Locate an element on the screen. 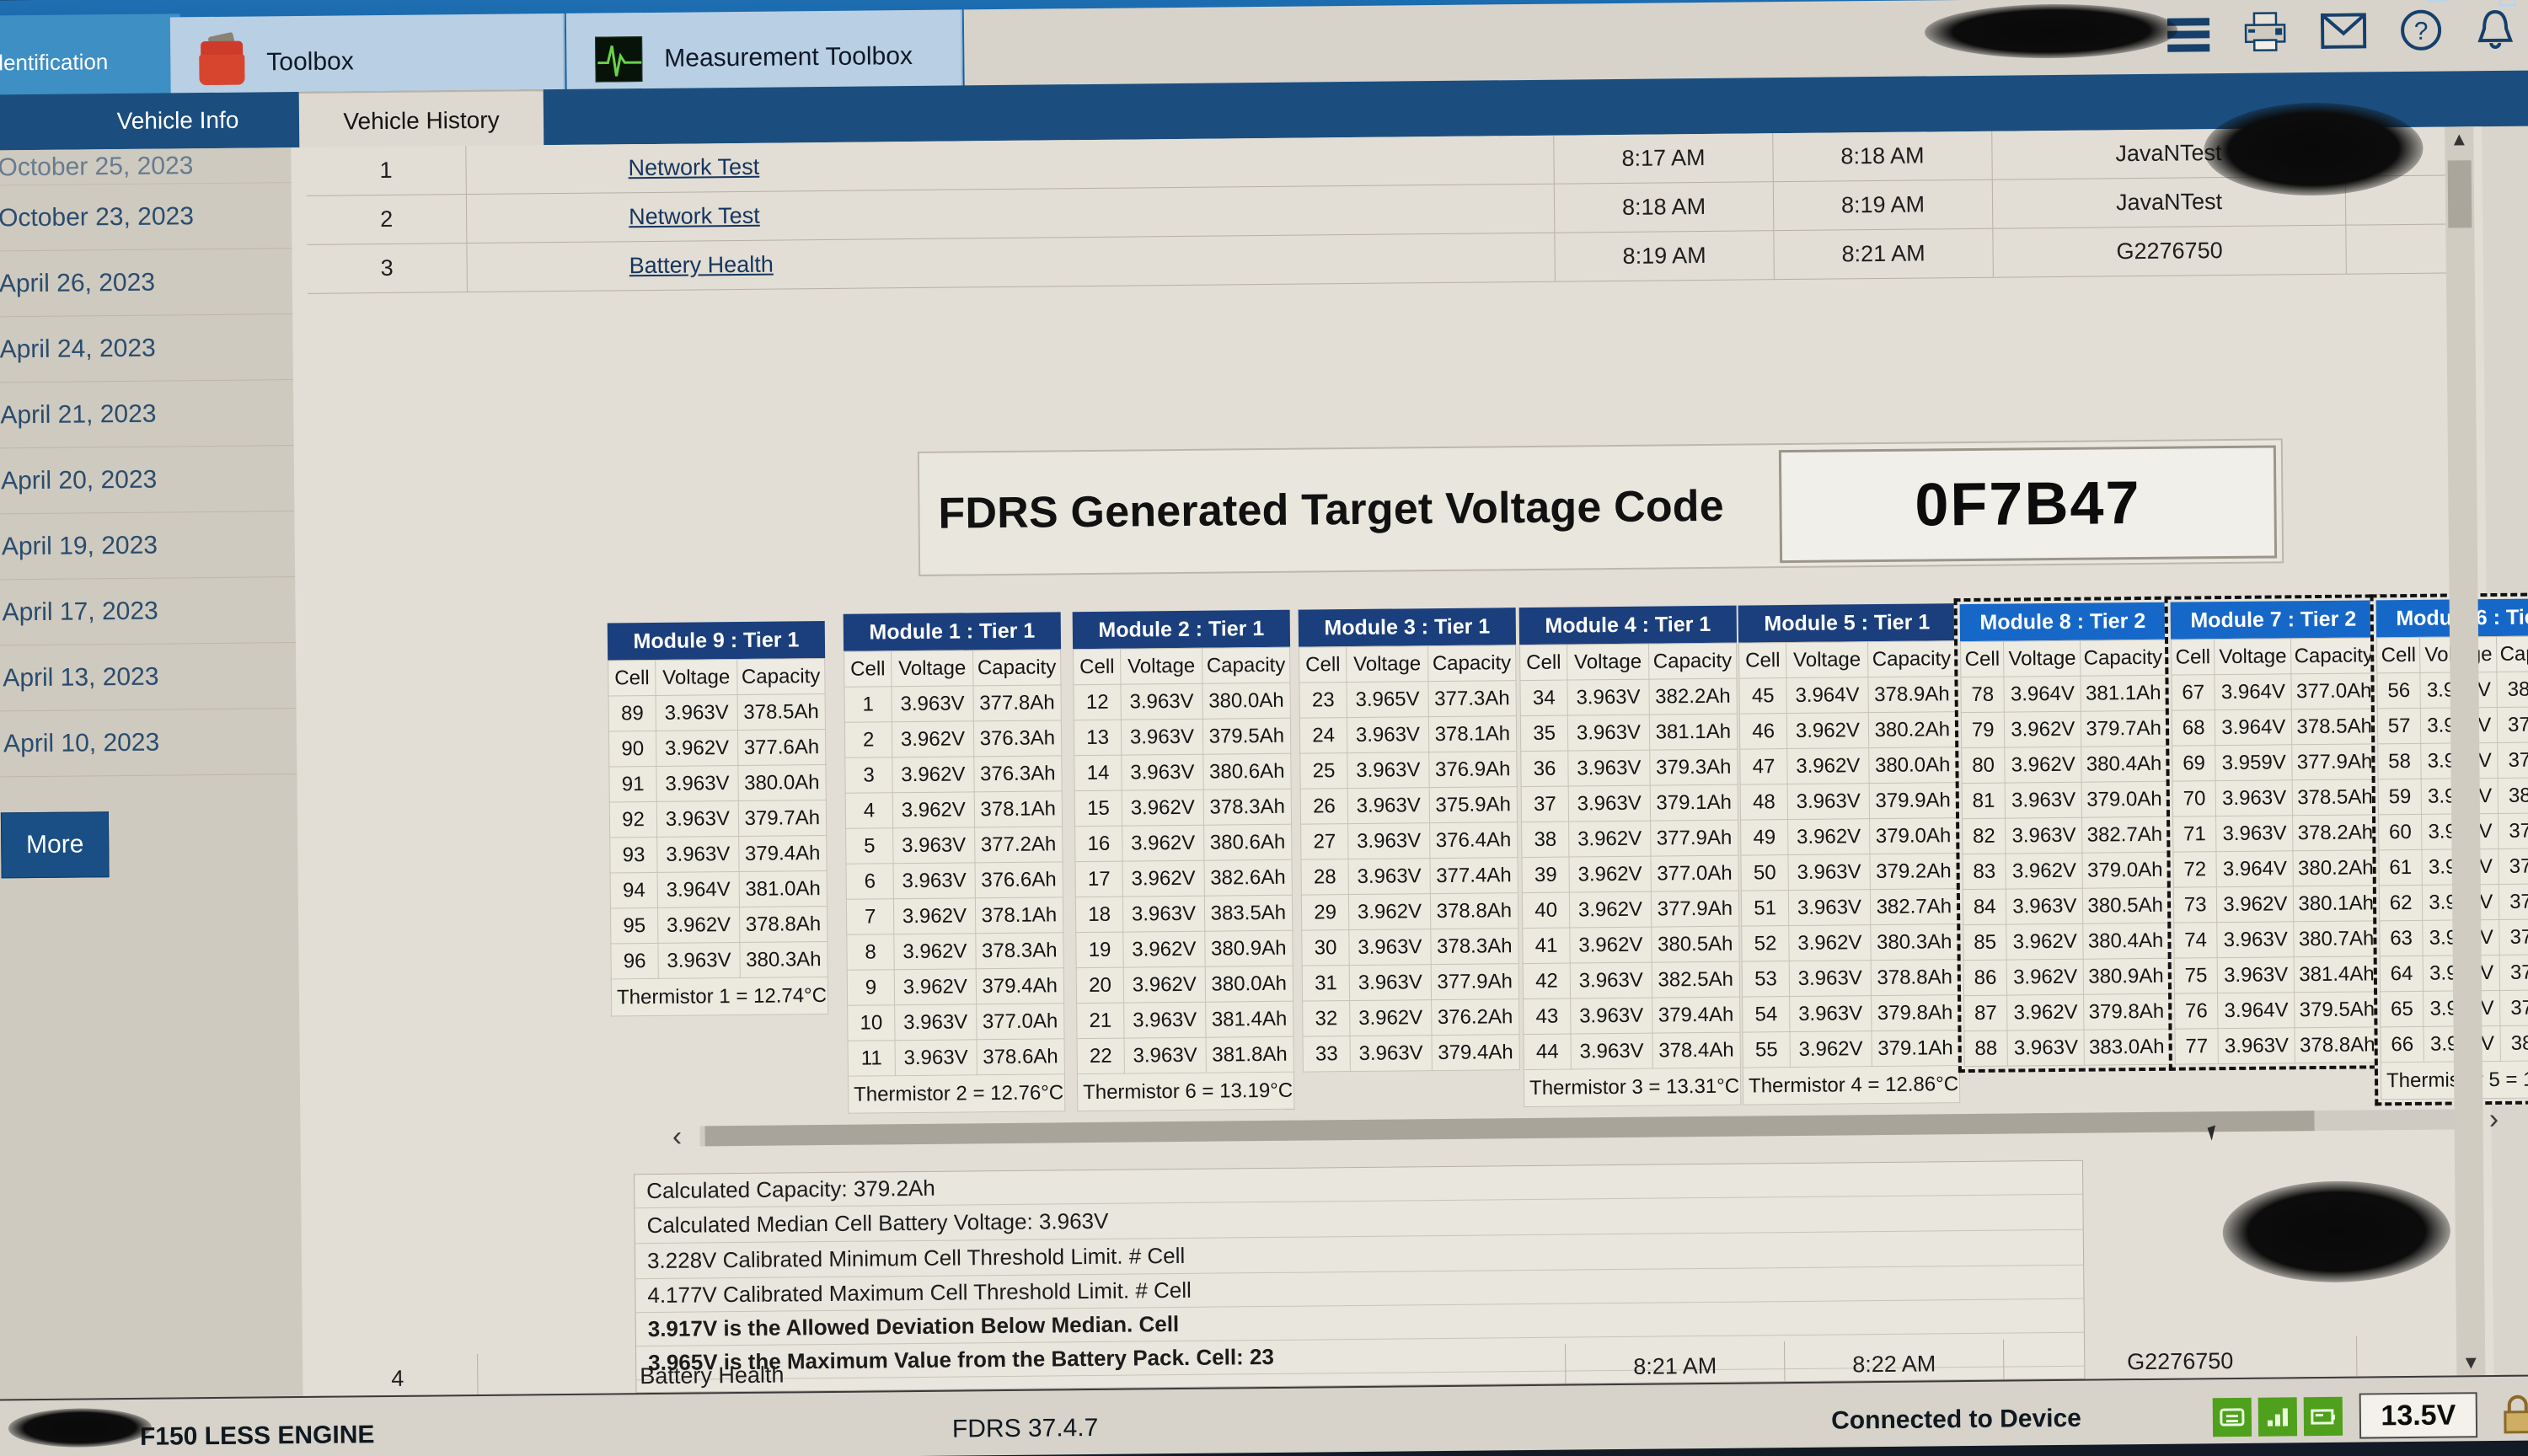 This screenshot has width=2528, height=1456. cell-number: 5 is located at coordinates (870, 845).